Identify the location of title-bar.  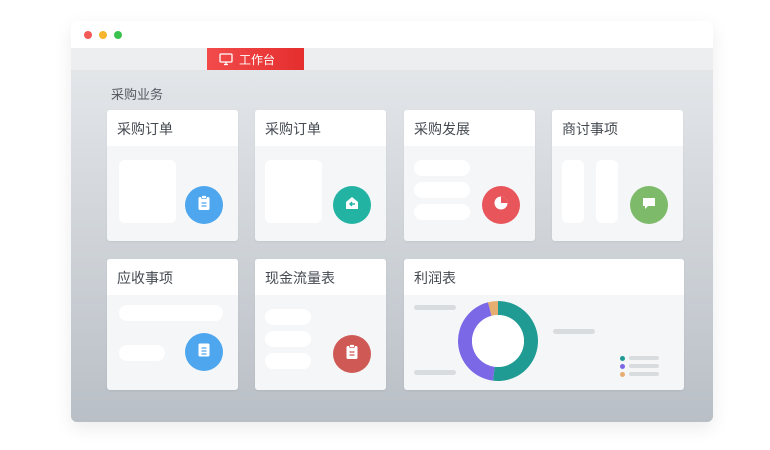
(392, 34).